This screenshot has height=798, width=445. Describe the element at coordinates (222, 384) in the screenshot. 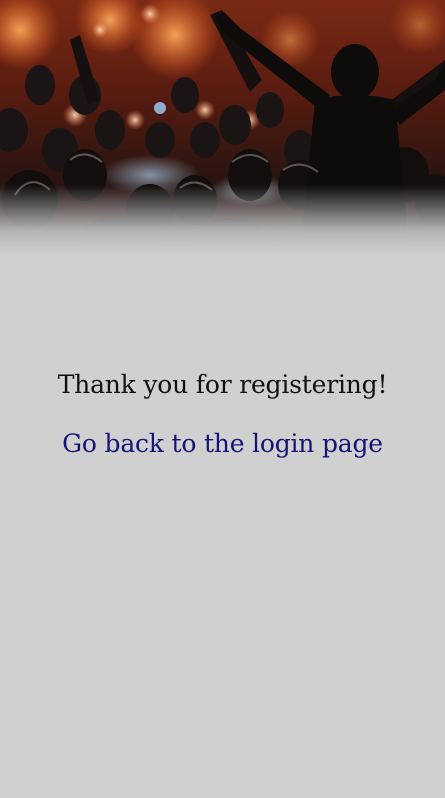

I see `registration-success-message: Thank you for registering!` at that location.